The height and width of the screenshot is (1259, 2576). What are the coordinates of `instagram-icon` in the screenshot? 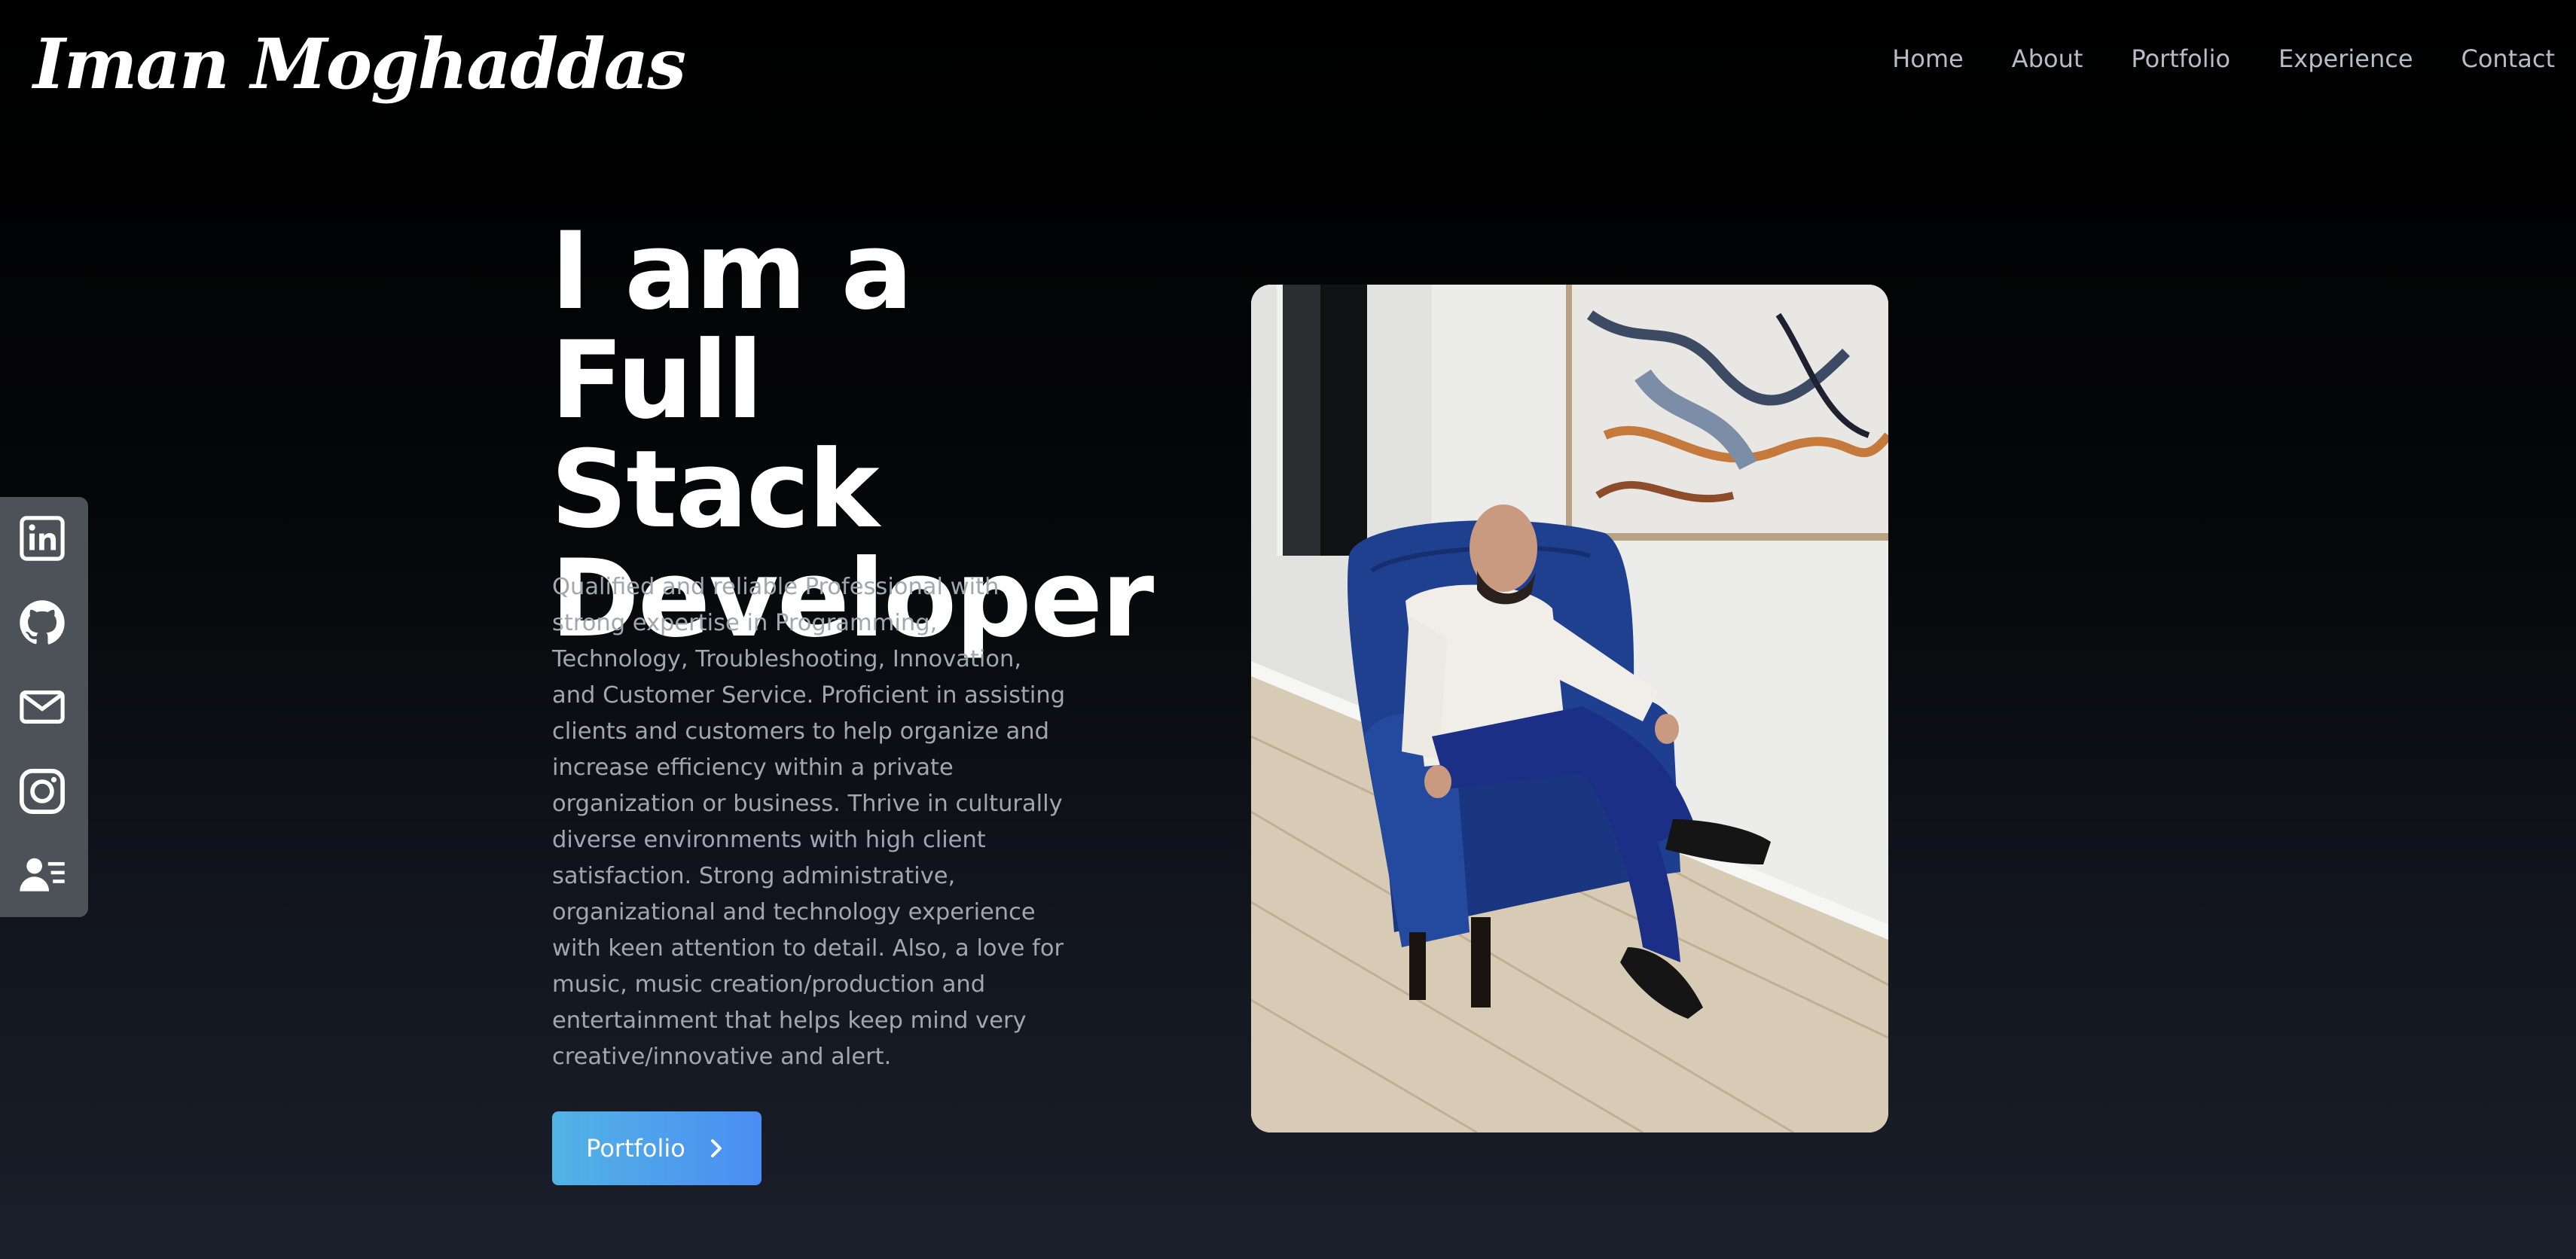 It's located at (43, 791).